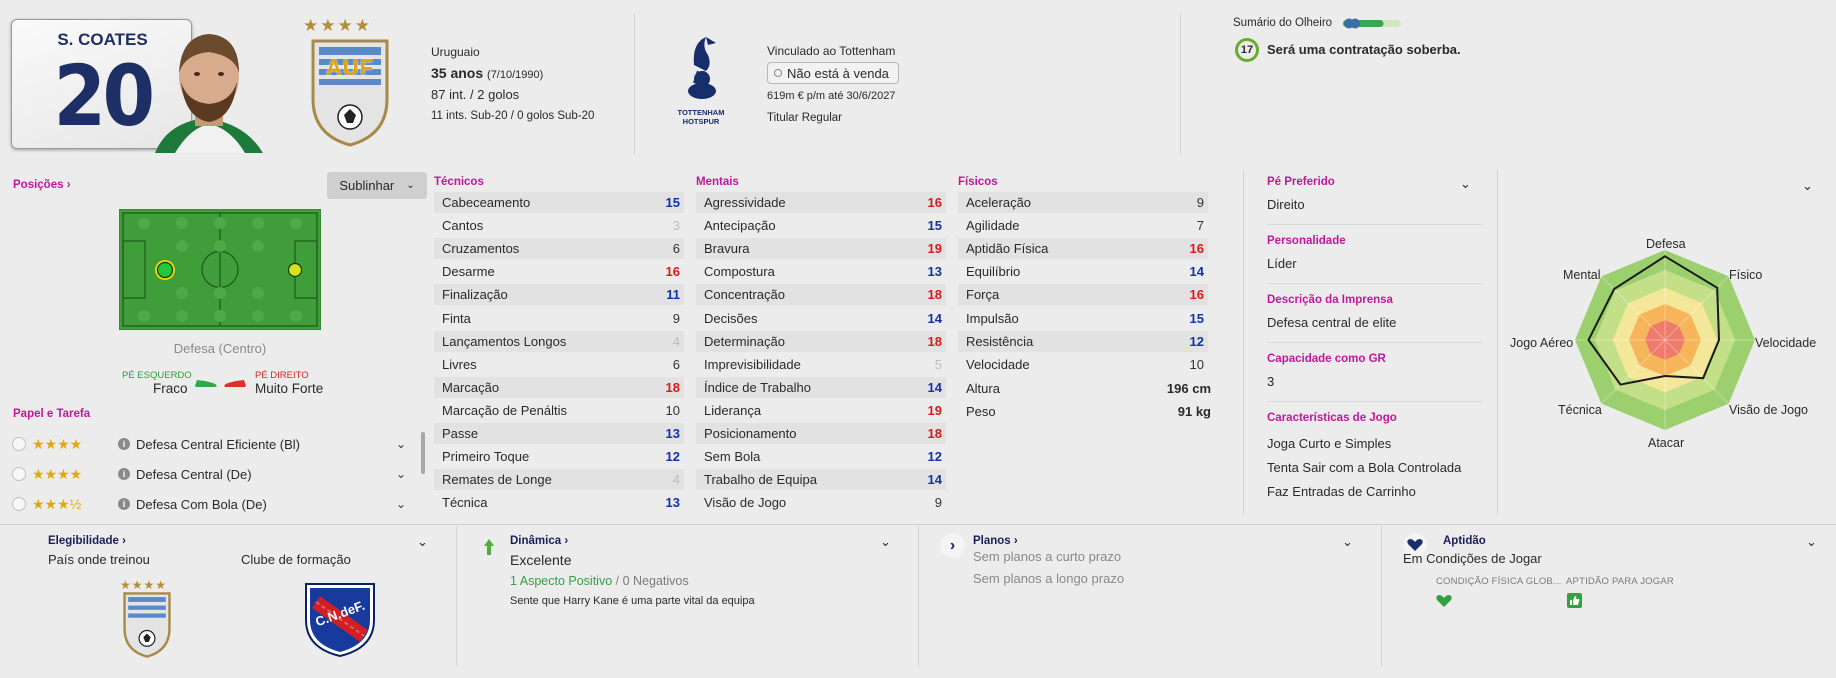 The height and width of the screenshot is (678, 1836). What do you see at coordinates (981, 411) in the screenshot?
I see `weight-label: Peso` at bounding box center [981, 411].